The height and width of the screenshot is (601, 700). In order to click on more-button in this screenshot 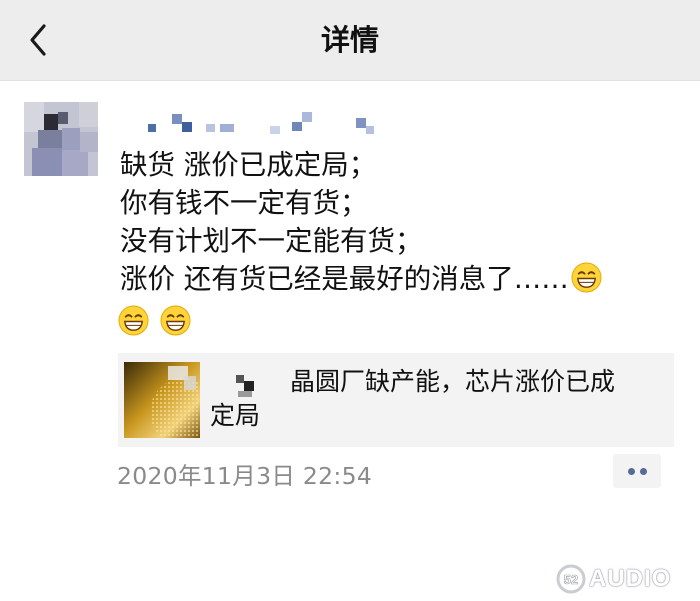, I will do `click(637, 471)`.